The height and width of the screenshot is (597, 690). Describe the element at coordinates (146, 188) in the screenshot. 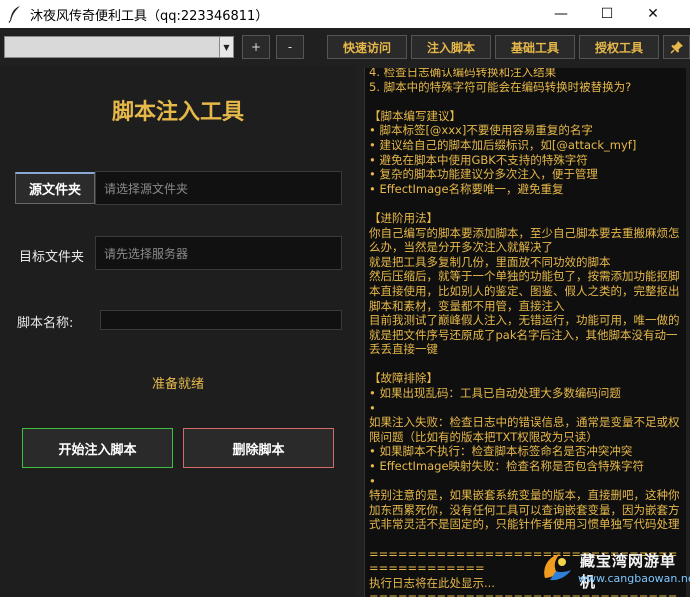

I see `source-folder-placeholder: 请选择源文件夹` at that location.